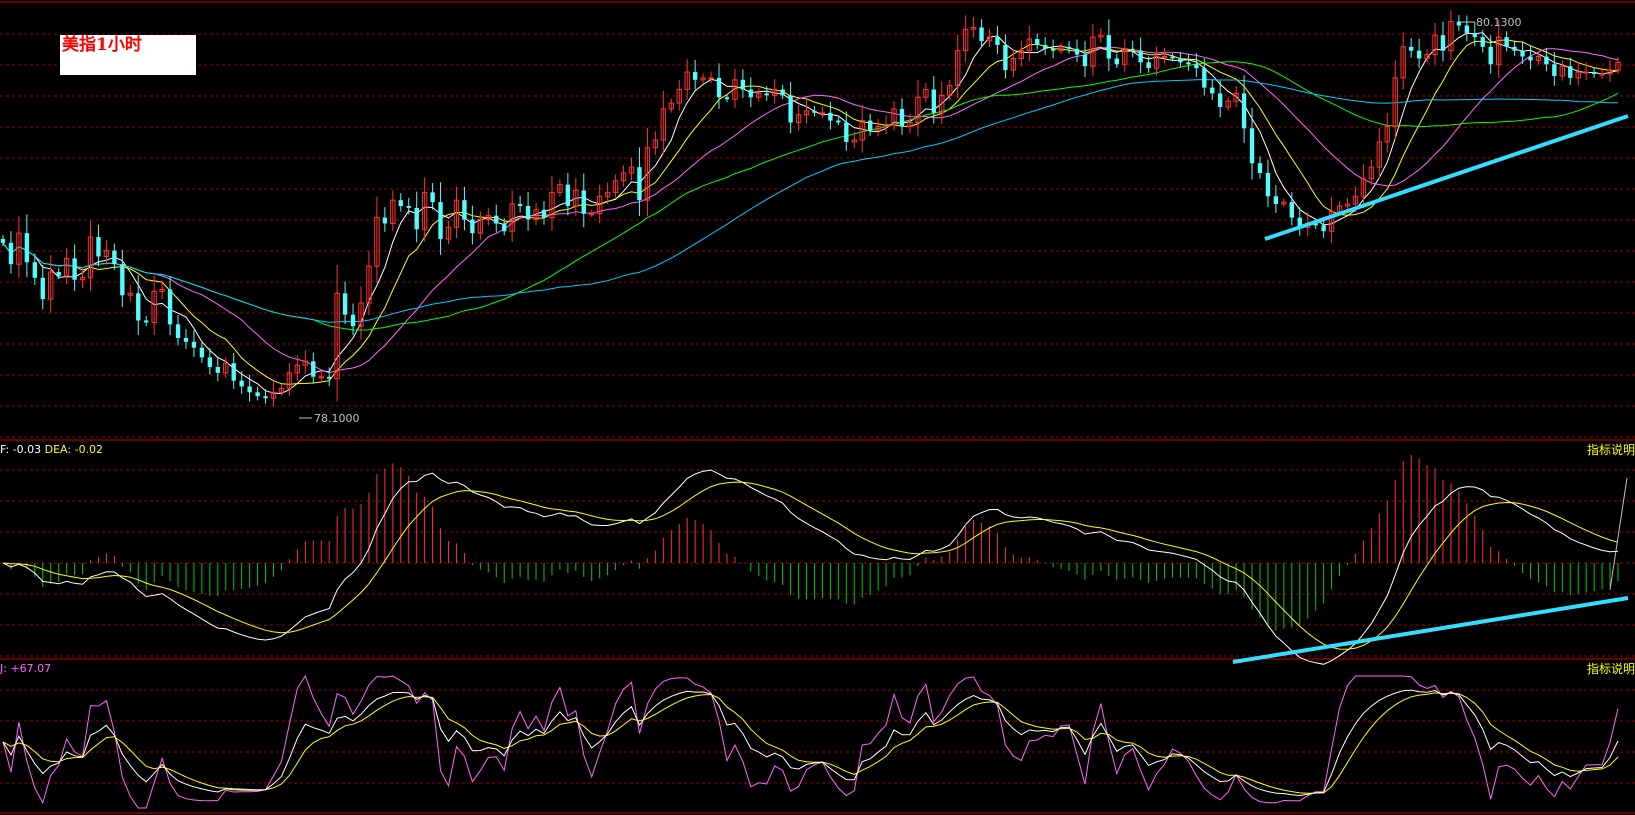 The height and width of the screenshot is (815, 1635). I want to click on d-line, so click(810, 743).